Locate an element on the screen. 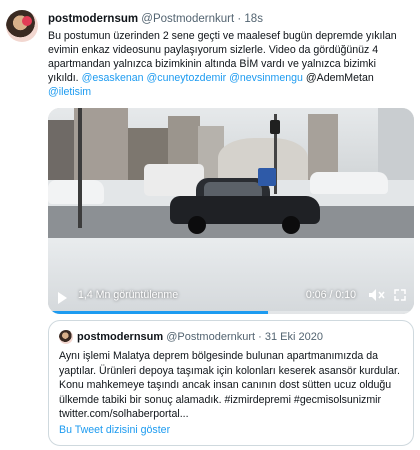  mention-link: @iletisim is located at coordinates (69, 92).